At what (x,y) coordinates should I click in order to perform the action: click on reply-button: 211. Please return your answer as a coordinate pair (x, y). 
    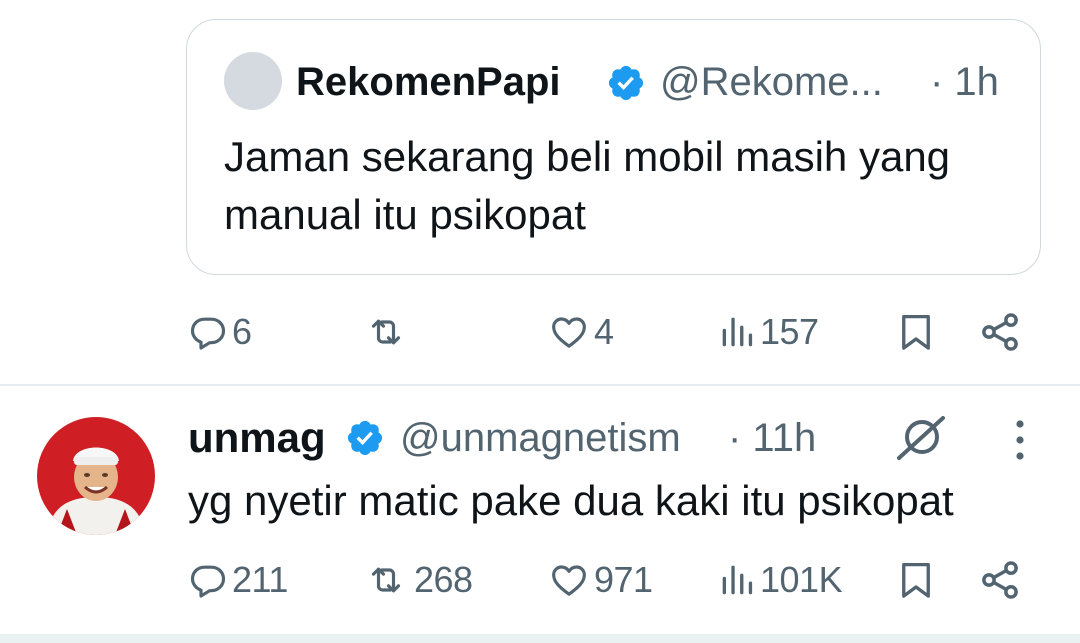
    Looking at the image, I should click on (238, 580).